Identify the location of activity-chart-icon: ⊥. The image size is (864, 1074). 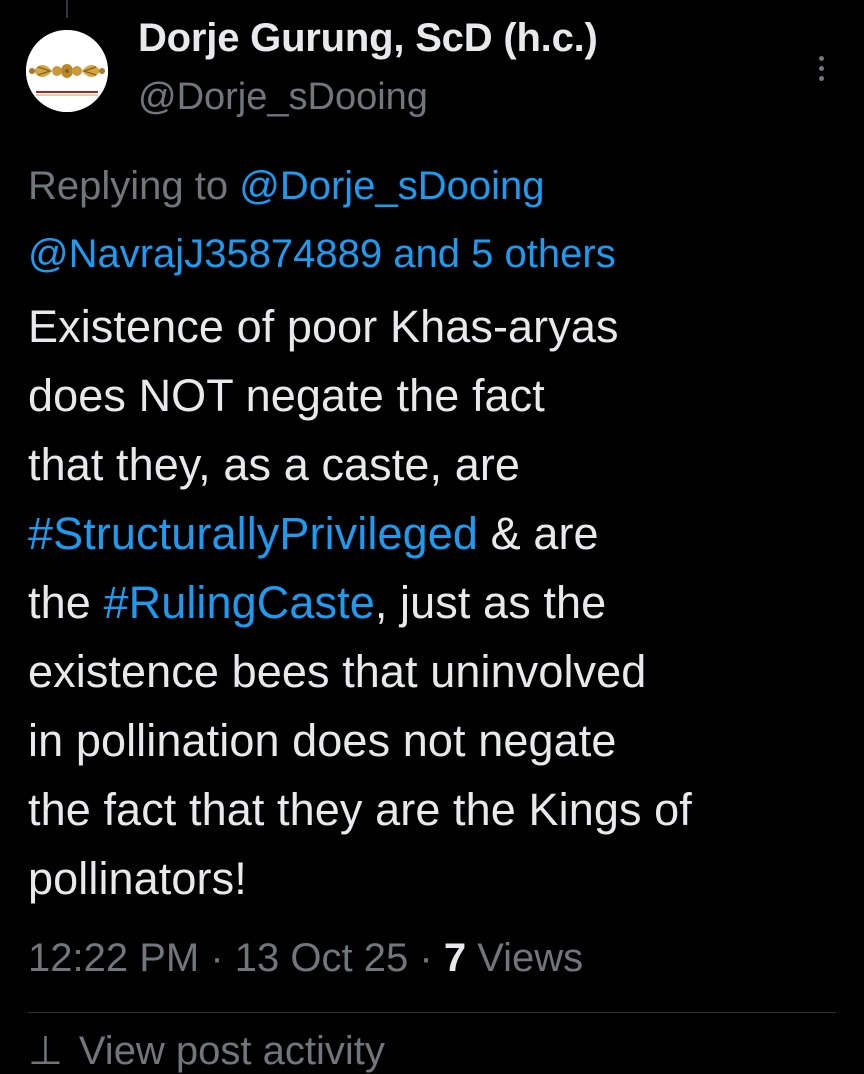
(45, 1051).